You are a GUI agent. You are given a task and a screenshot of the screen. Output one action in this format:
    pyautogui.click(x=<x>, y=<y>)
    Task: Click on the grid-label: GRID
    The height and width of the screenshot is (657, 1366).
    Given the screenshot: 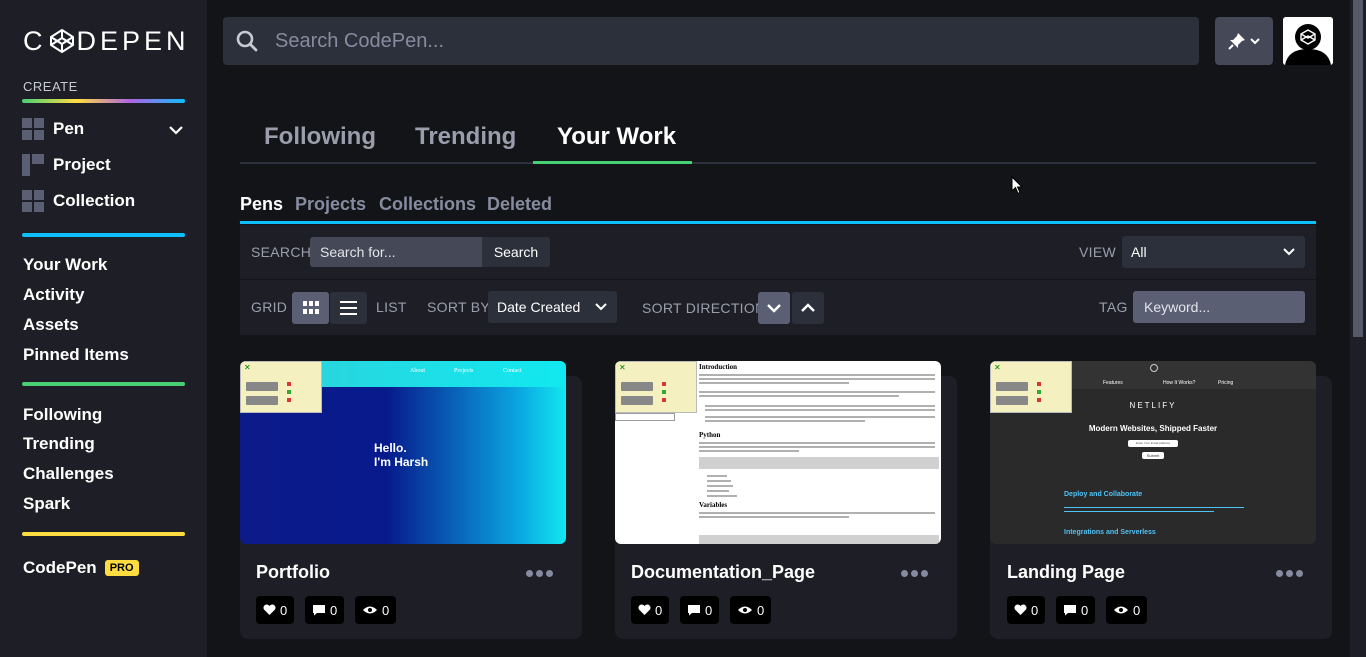 What is the action you would take?
    pyautogui.click(x=269, y=307)
    